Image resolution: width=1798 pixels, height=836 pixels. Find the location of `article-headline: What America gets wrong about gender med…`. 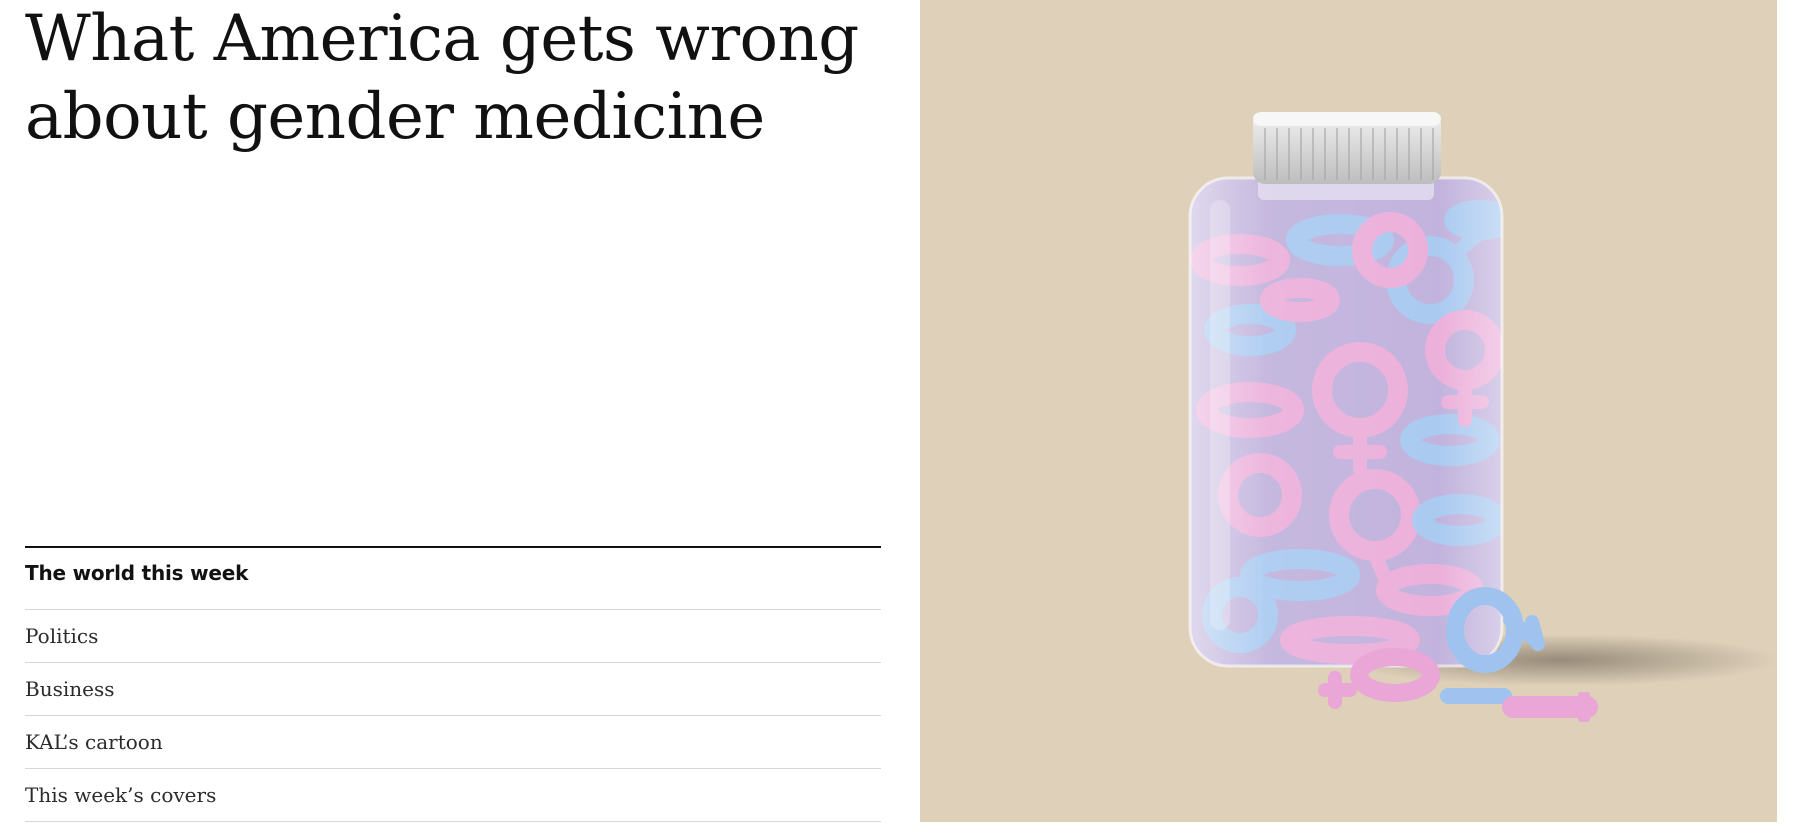

article-headline: What America gets wrong about gender med… is located at coordinates (445, 78).